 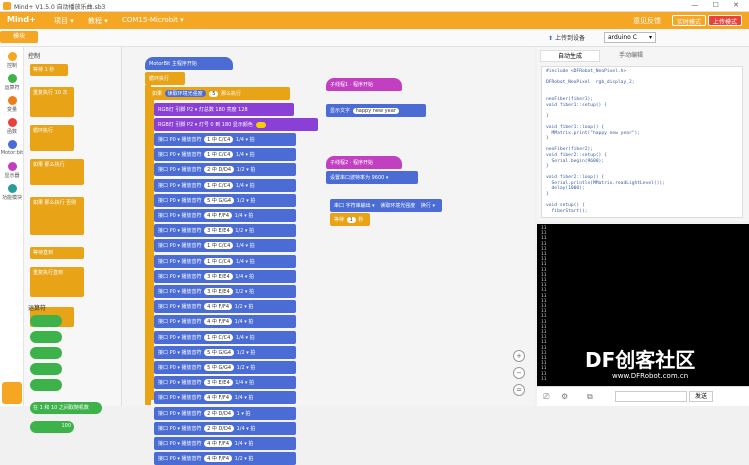 I want to click on zoom-out-icon: −, so click(x=519, y=373).